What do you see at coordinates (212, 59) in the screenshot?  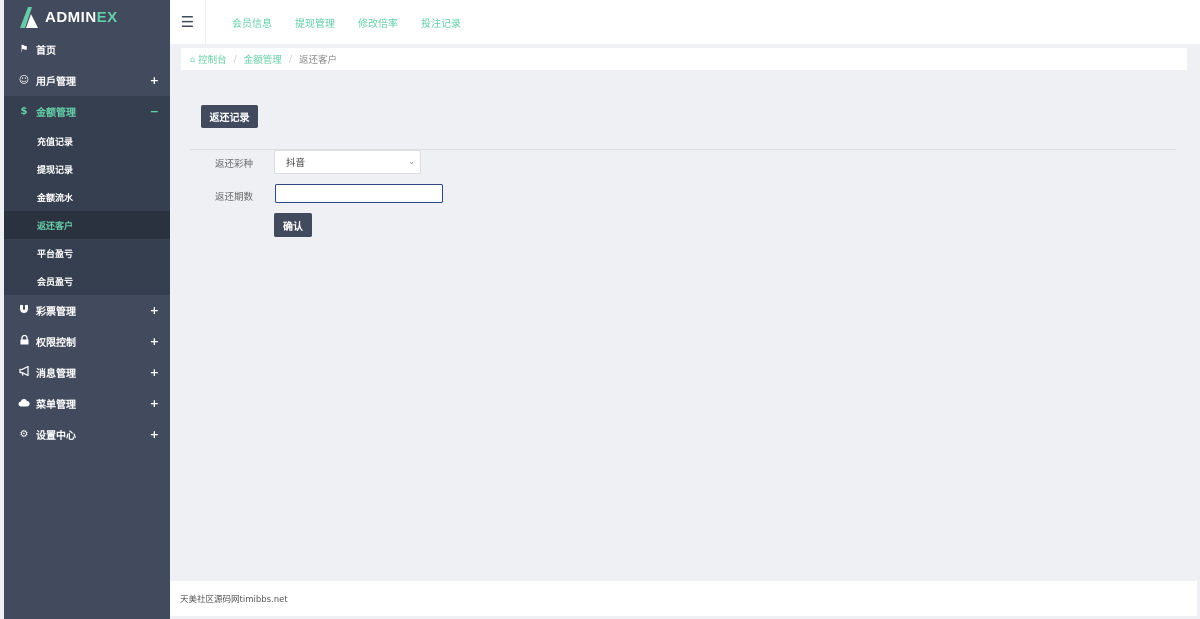 I see `breadcrumb-home: 控制台` at bounding box center [212, 59].